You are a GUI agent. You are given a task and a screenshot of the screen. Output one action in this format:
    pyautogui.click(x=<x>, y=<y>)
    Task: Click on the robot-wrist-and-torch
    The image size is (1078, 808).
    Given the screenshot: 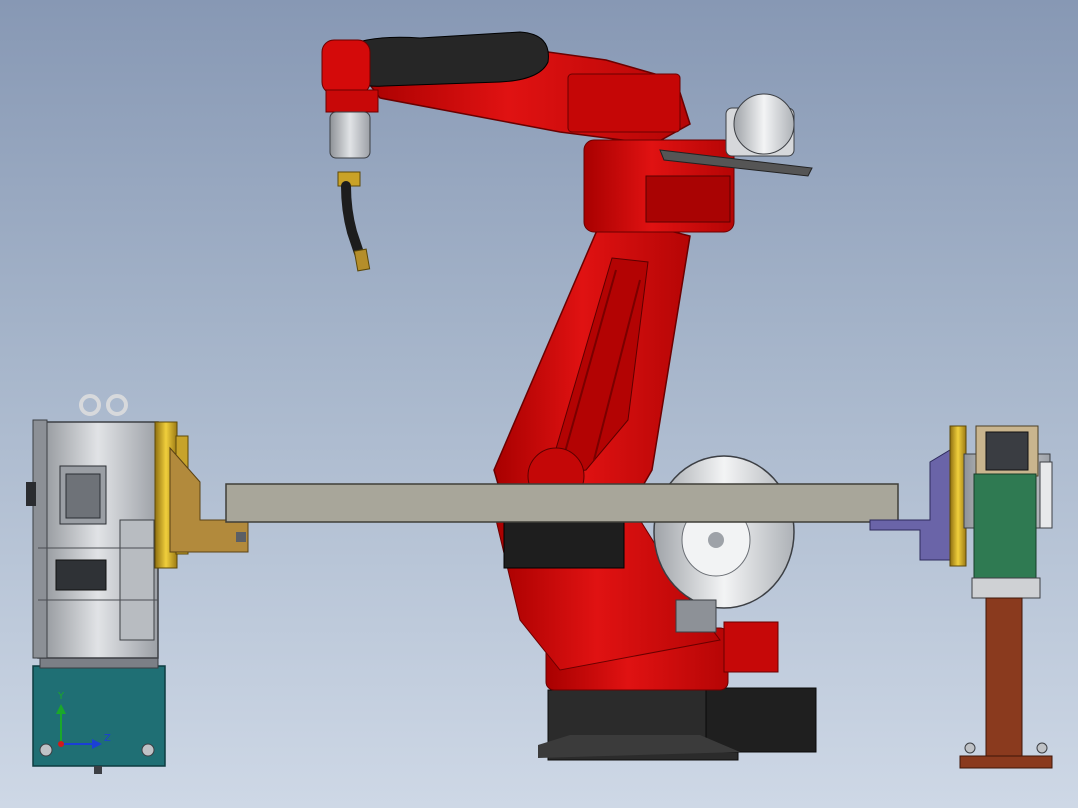 What is the action you would take?
    pyautogui.click(x=350, y=155)
    